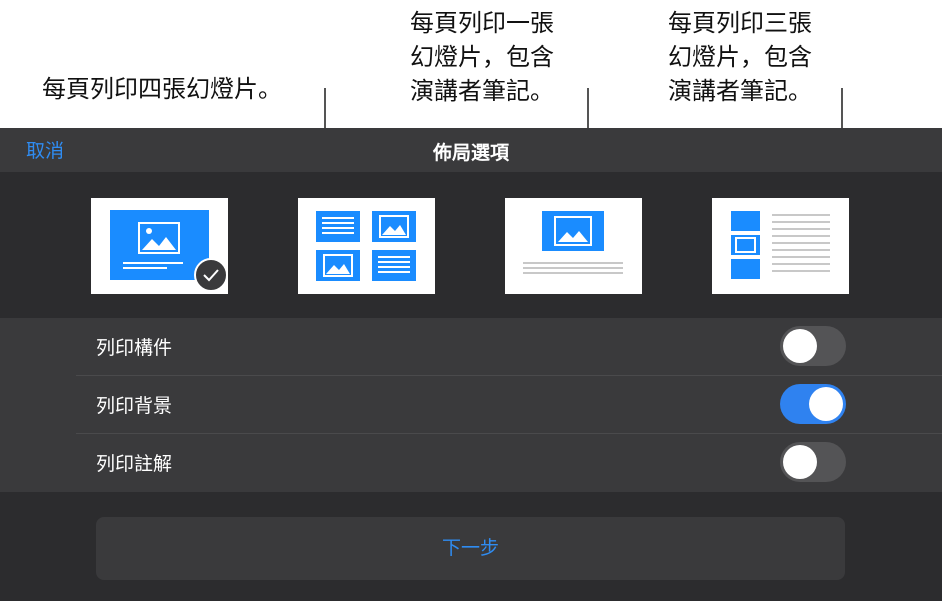 The height and width of the screenshot is (601, 942). What do you see at coordinates (471, 463) in the screenshot?
I see `option-row-print-comments: 列印註解` at bounding box center [471, 463].